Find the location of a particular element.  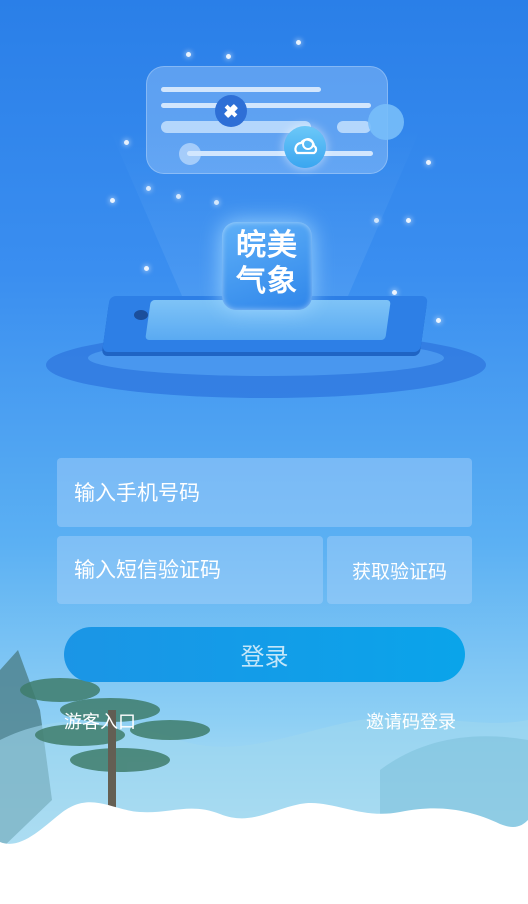

get-code-button: 获取验证码 is located at coordinates (399, 570).